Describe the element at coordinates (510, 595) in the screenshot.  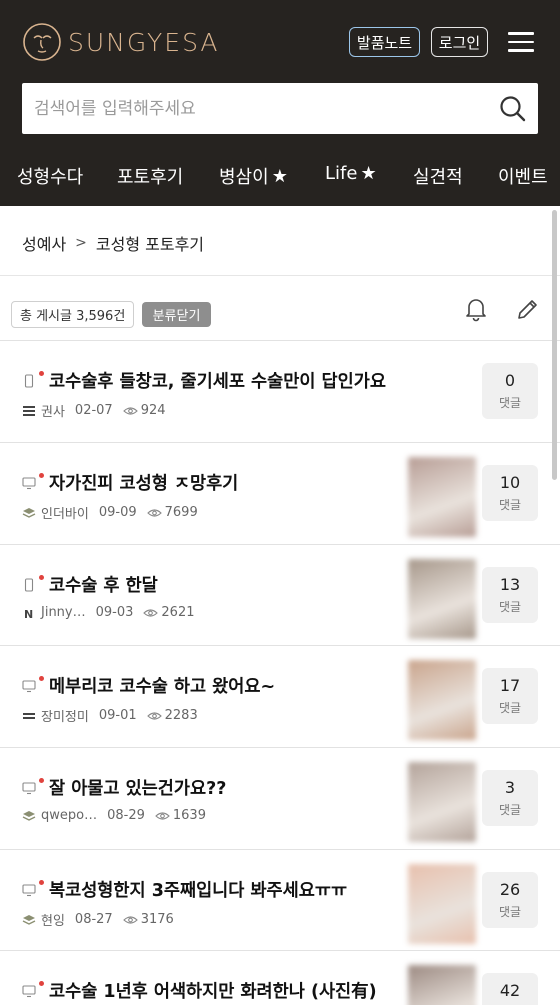
I see `comment-count-box: 13 댓글` at that location.